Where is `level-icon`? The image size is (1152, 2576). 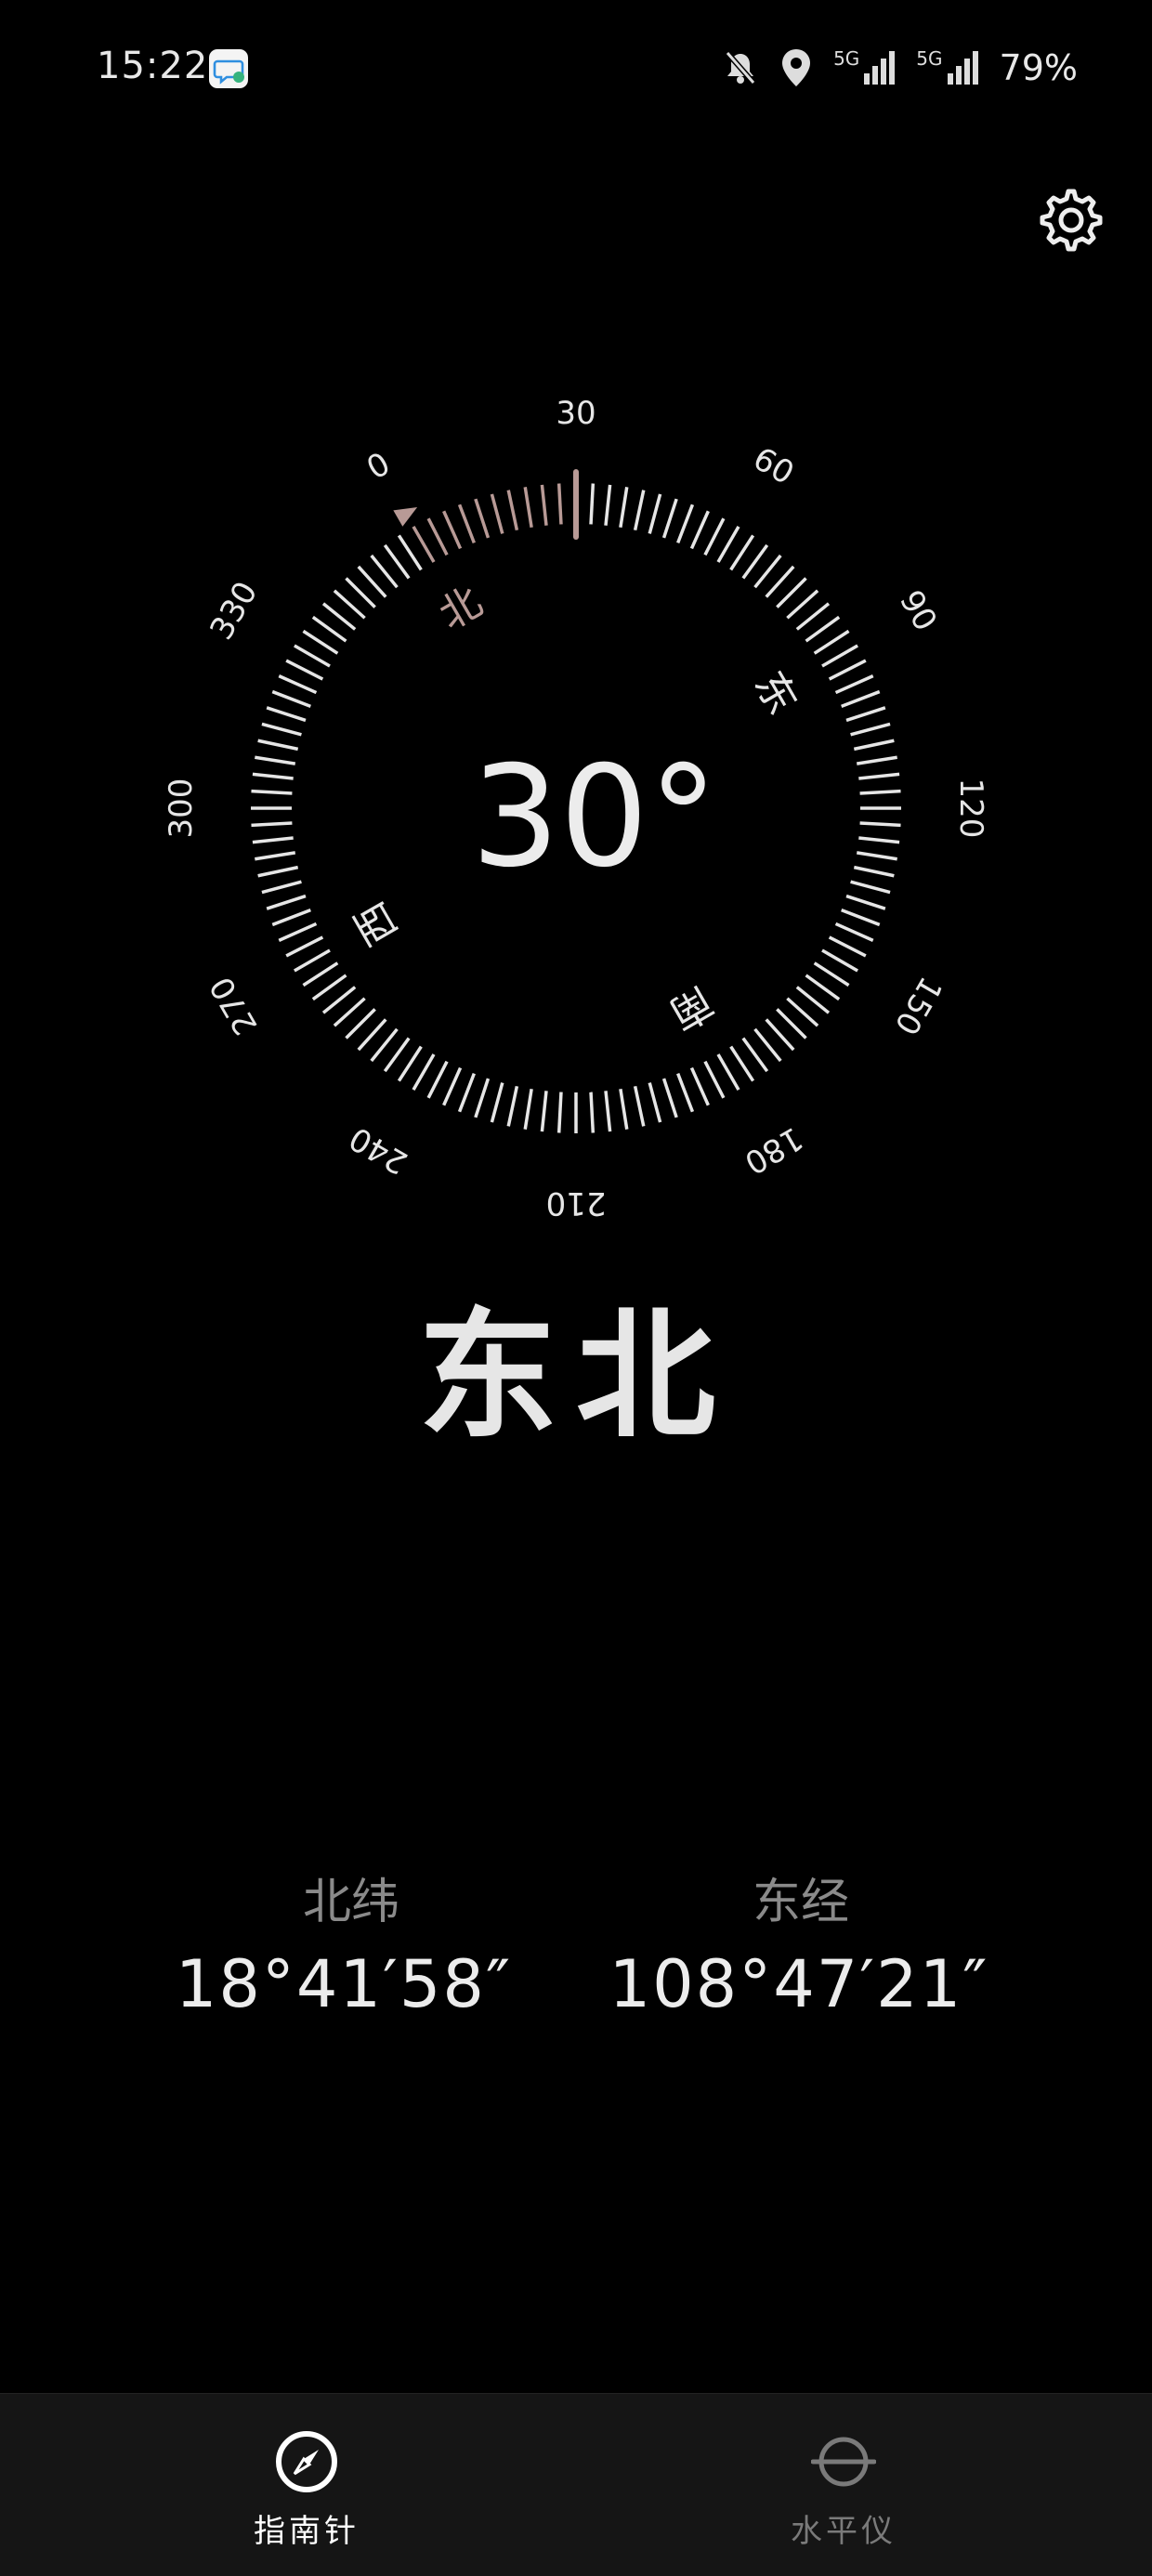 level-icon is located at coordinates (843, 2462).